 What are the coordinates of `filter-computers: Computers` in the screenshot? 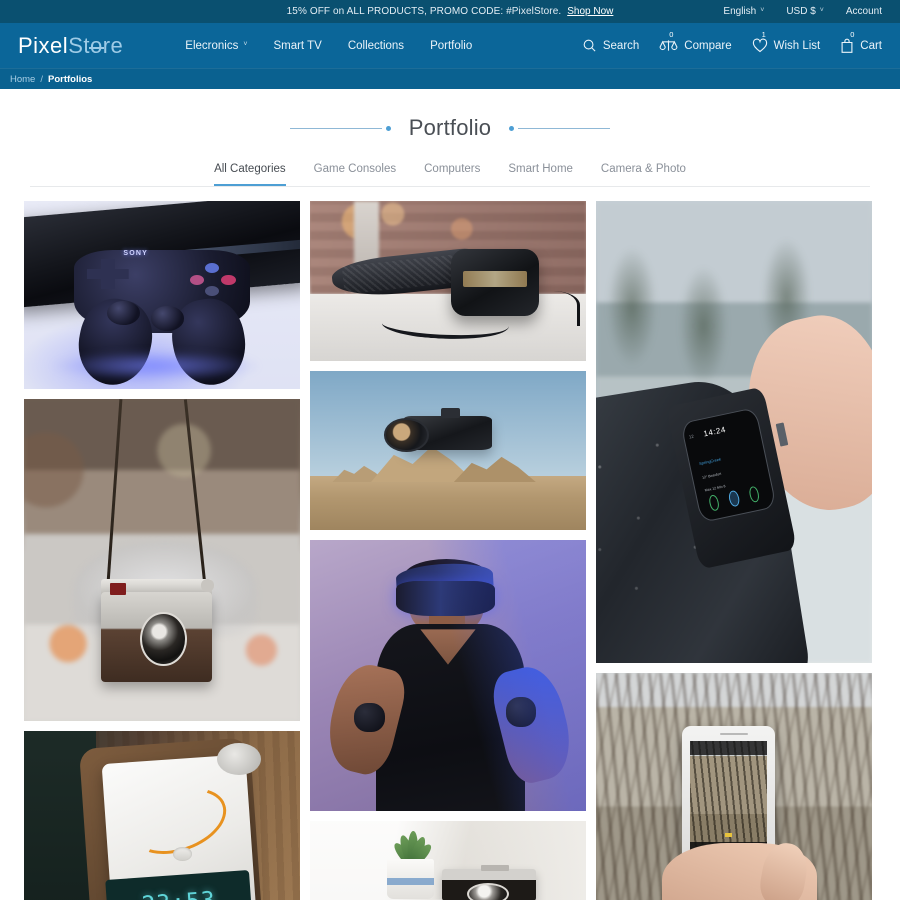 It's located at (452, 174).